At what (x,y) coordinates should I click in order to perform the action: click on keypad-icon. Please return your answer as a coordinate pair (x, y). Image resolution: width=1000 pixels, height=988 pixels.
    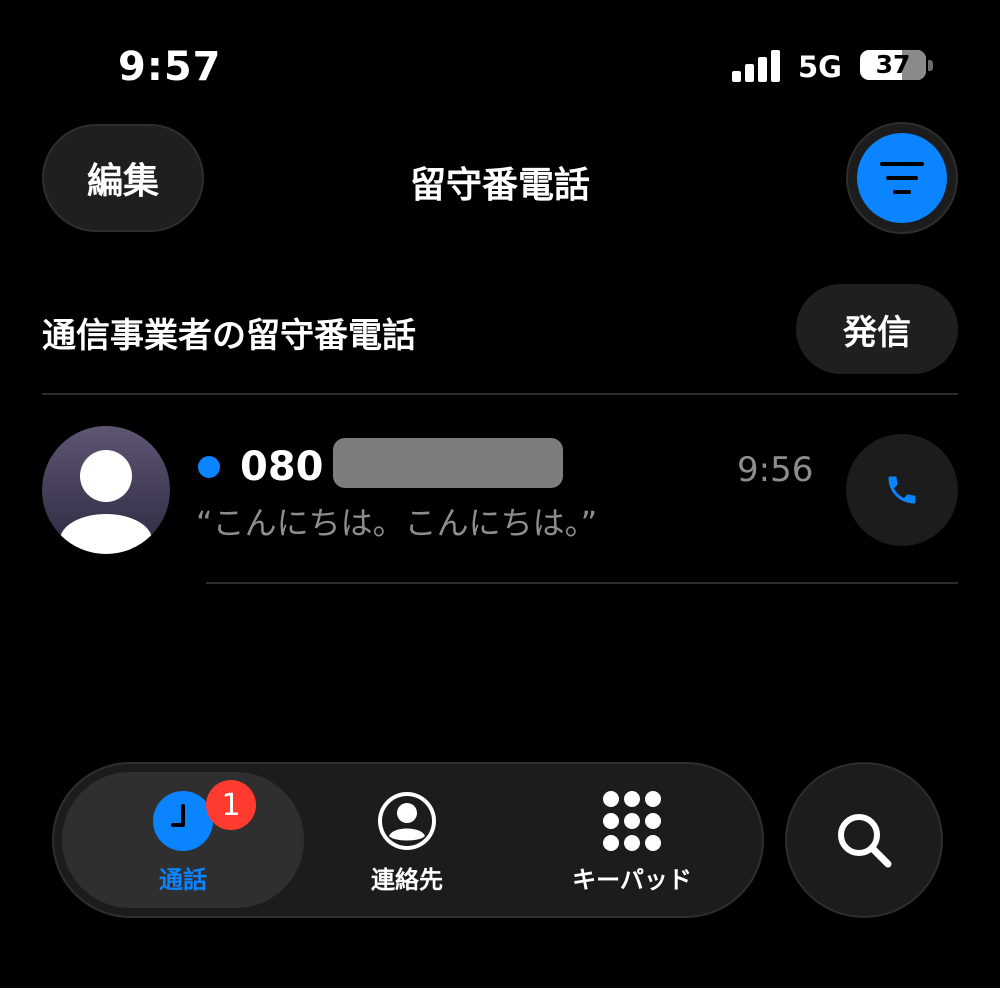
    Looking at the image, I should click on (632, 821).